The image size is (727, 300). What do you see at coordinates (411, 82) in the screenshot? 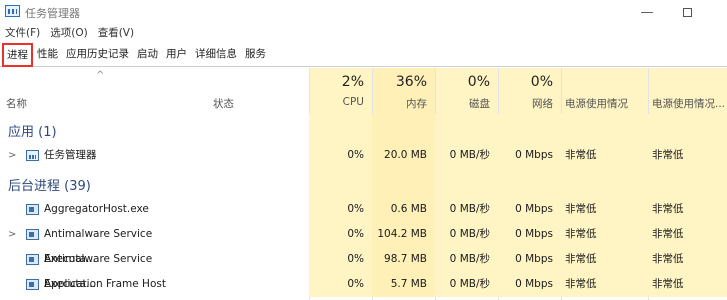
I see `memory-total-percent: 36%` at bounding box center [411, 82].